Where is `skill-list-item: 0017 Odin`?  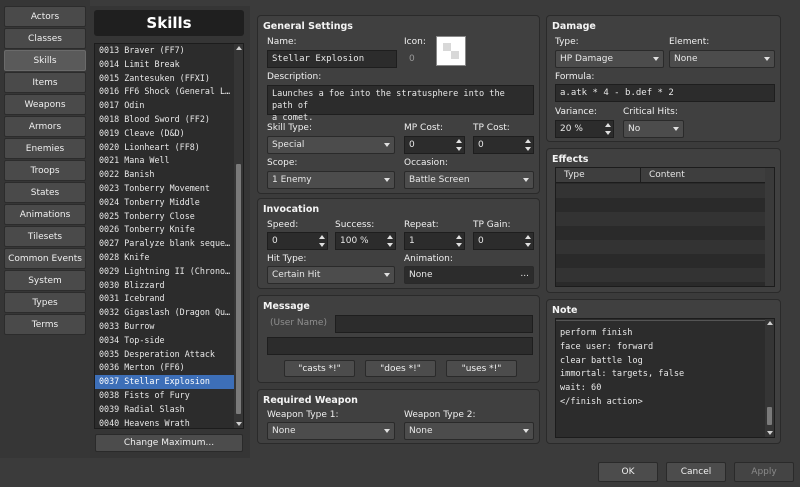
skill-list-item: 0017 Odin is located at coordinates (165, 106).